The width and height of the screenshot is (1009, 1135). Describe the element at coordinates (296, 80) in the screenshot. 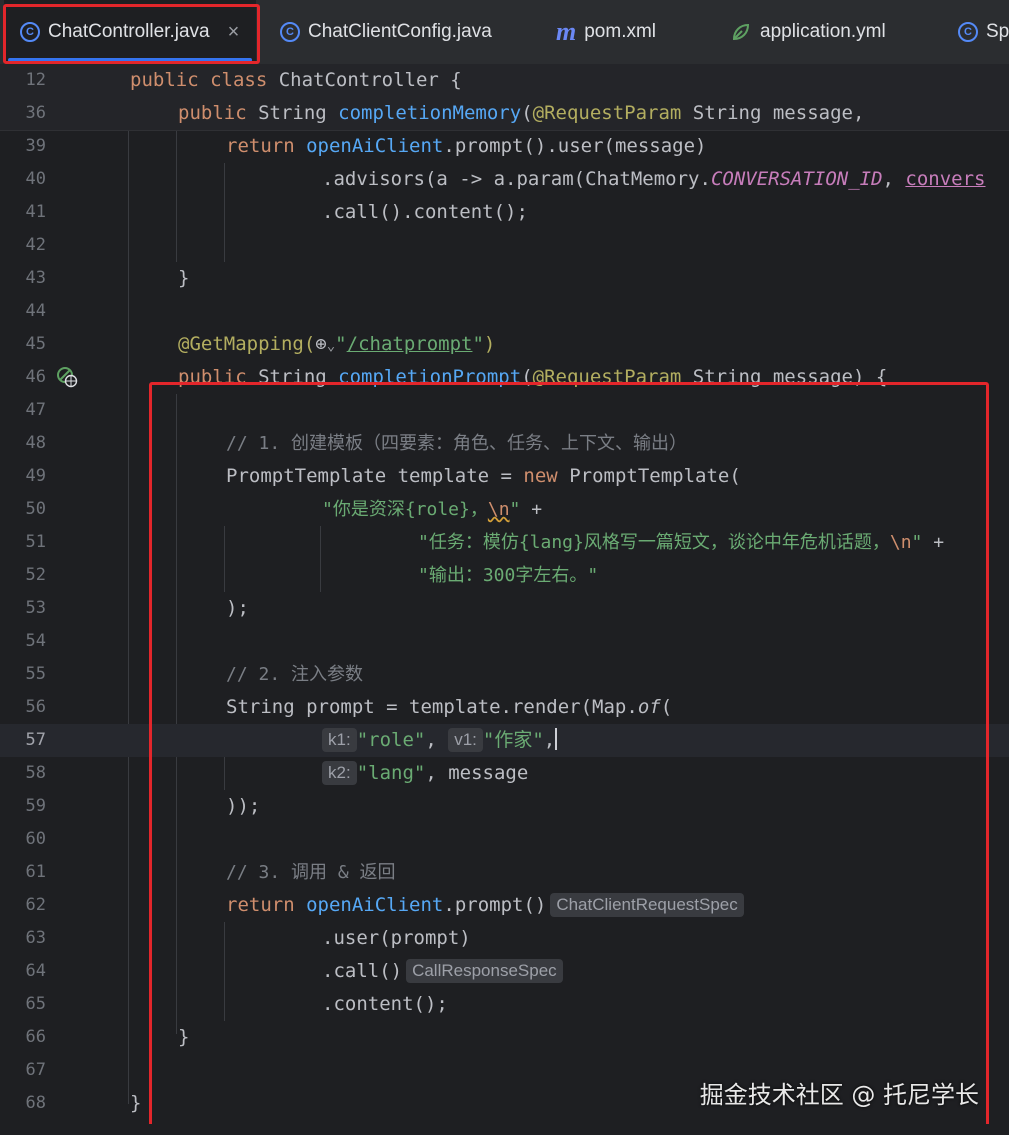

I see `code-line: public class ChatController {` at that location.